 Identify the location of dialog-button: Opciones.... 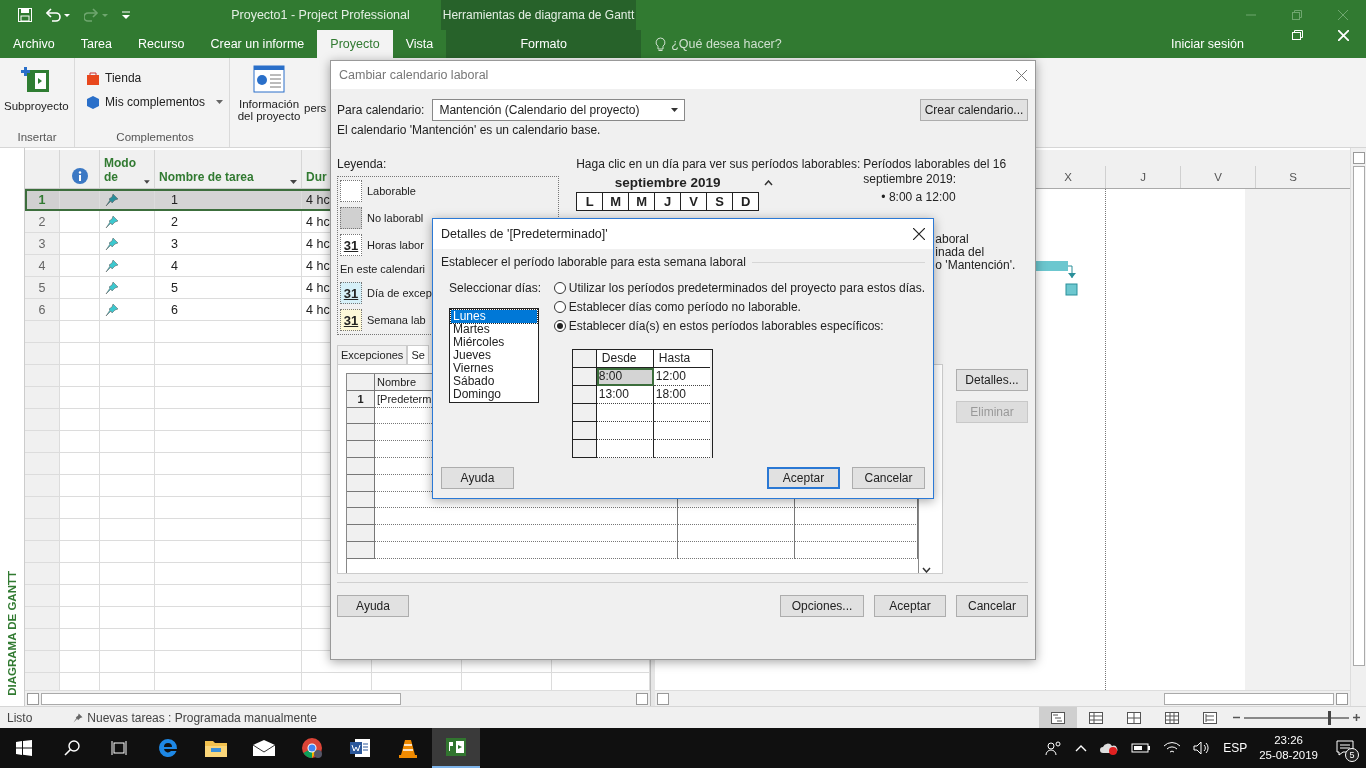
(822, 606).